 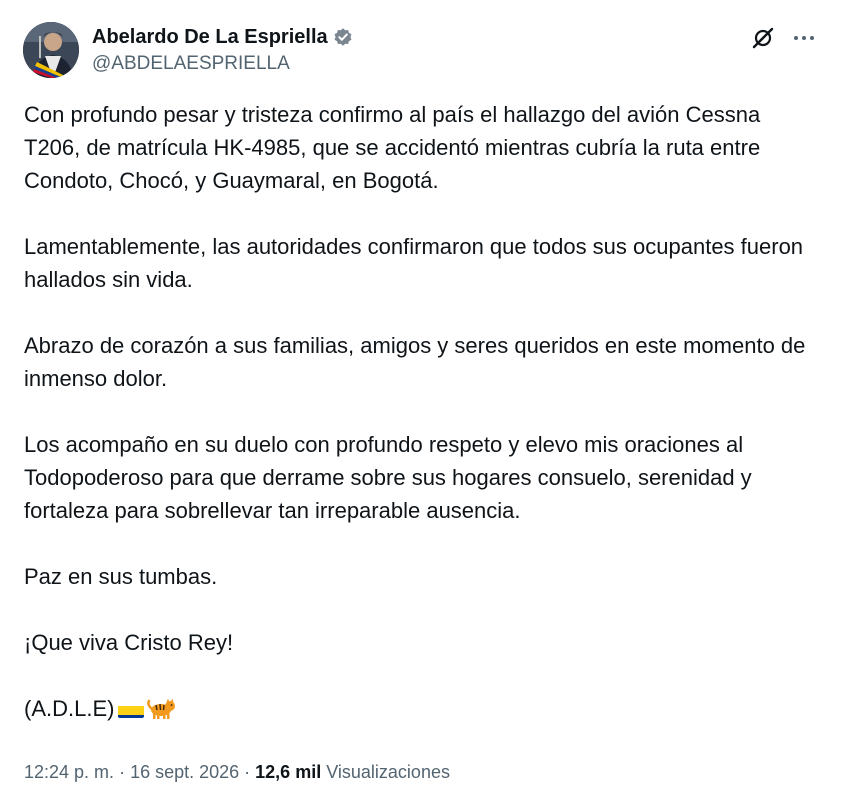 What do you see at coordinates (419, 708) in the screenshot?
I see `tweet-signature-line: (A.D.L.E)` at bounding box center [419, 708].